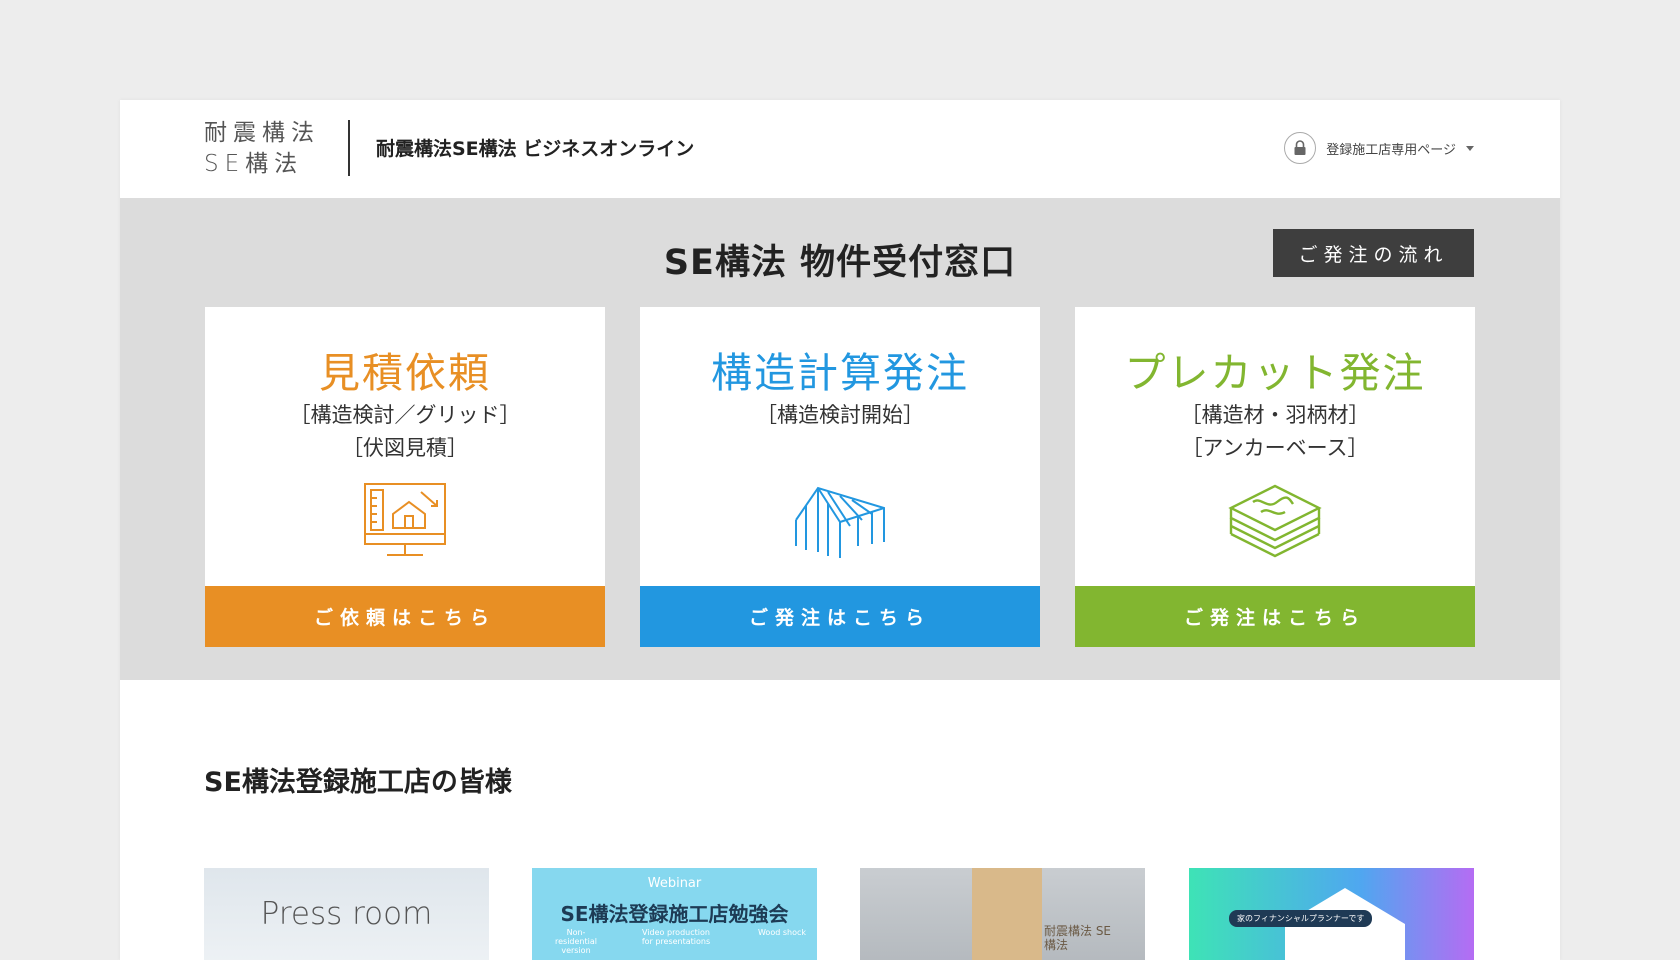 The image size is (1680, 960). I want to click on timber-photo-banner: 耐震構法 SE構法, so click(1002, 914).